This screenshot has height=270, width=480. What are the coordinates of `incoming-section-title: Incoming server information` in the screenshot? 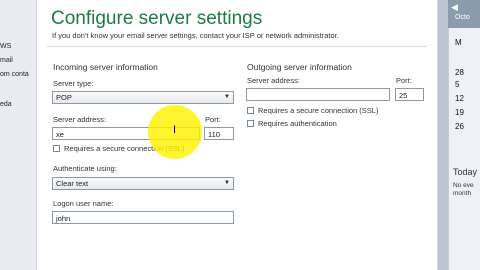 It's located at (105, 67).